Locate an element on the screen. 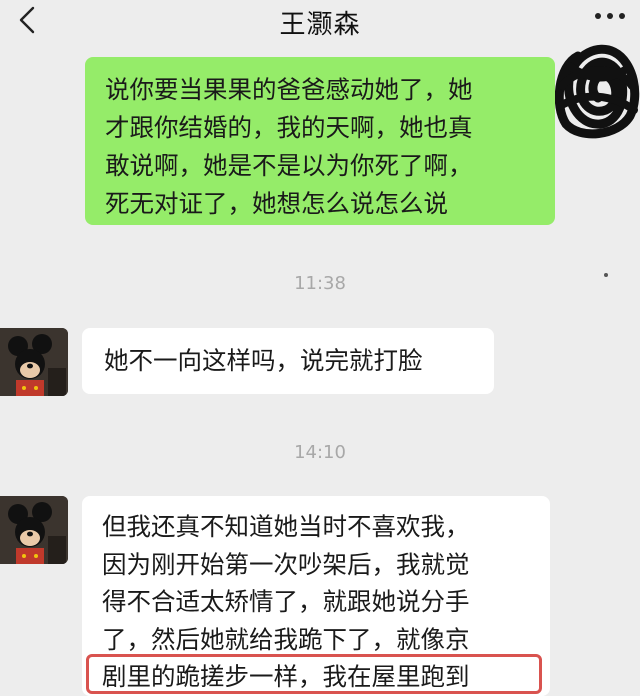 This screenshot has width=640, height=696. timestamp: 14:10 is located at coordinates (320, 452).